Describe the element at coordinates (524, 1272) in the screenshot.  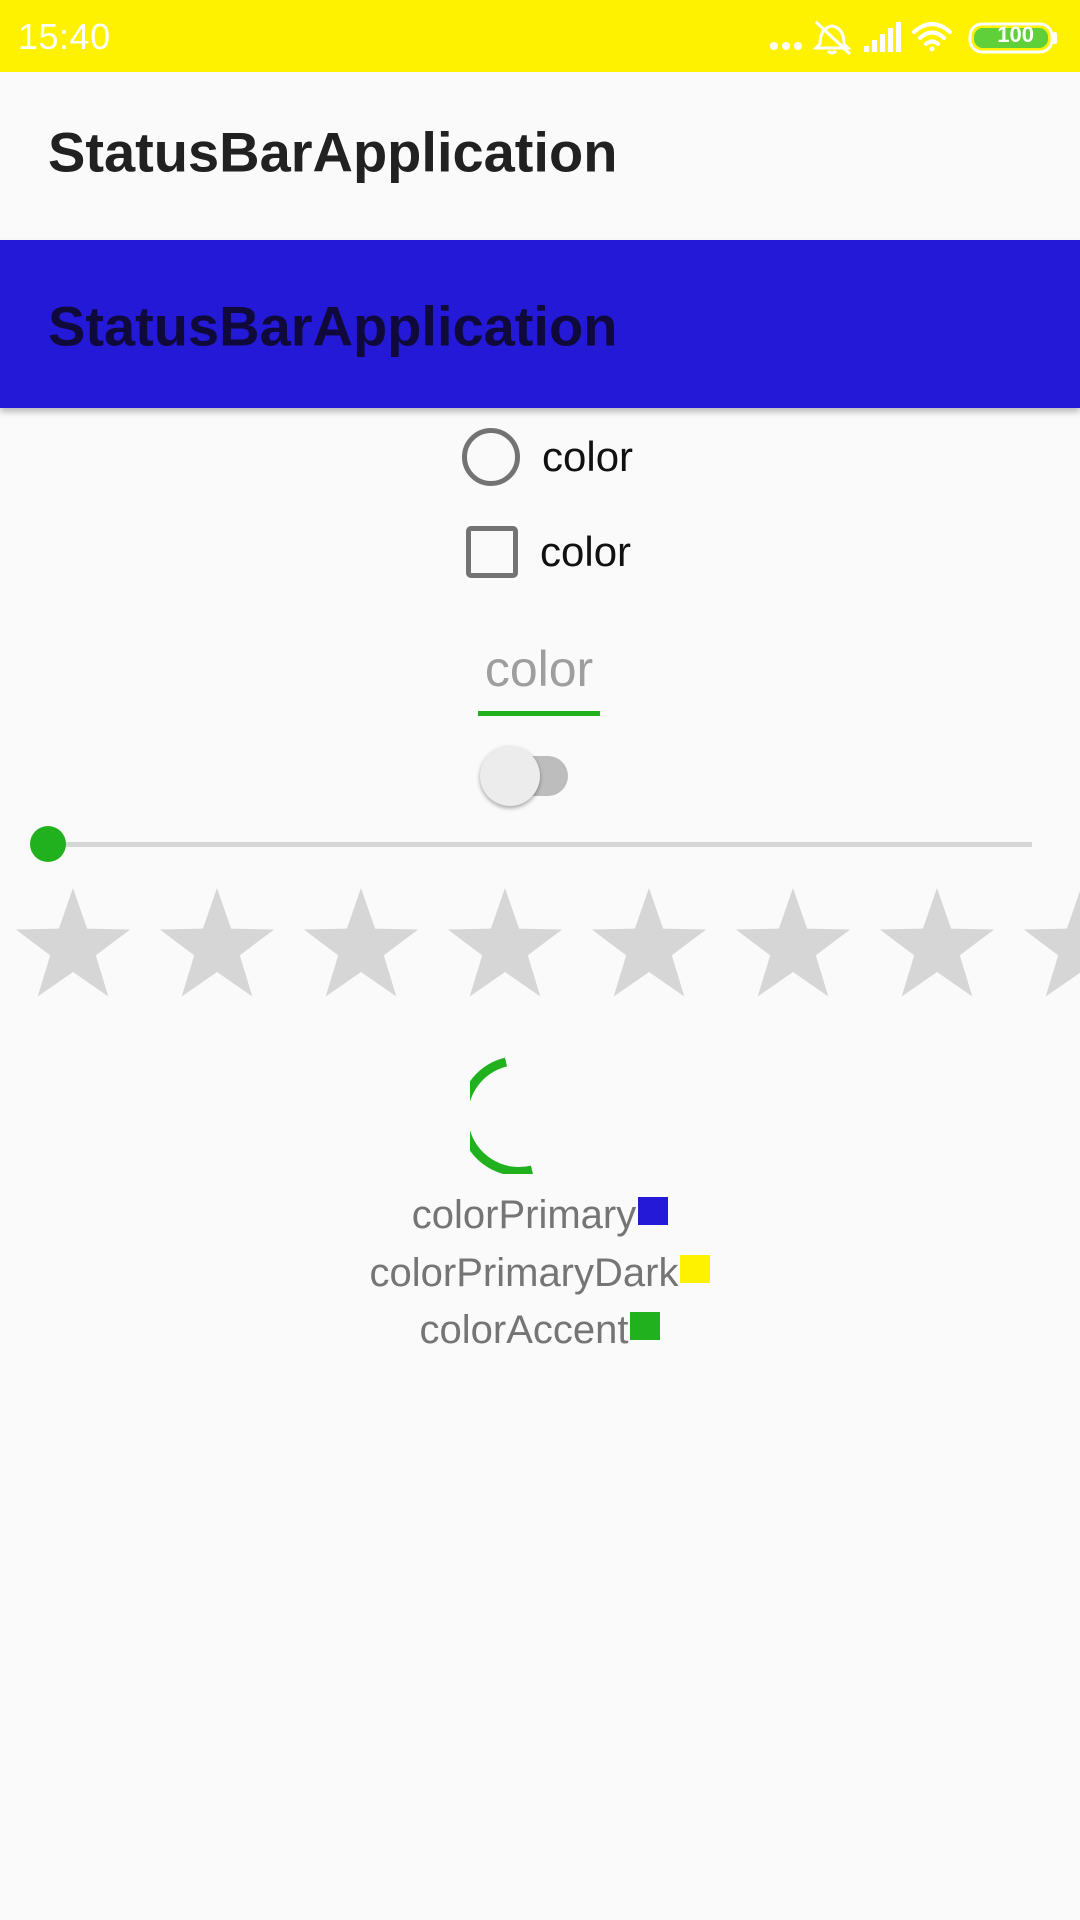
I see `legend-label: colorPrimaryDark` at that location.